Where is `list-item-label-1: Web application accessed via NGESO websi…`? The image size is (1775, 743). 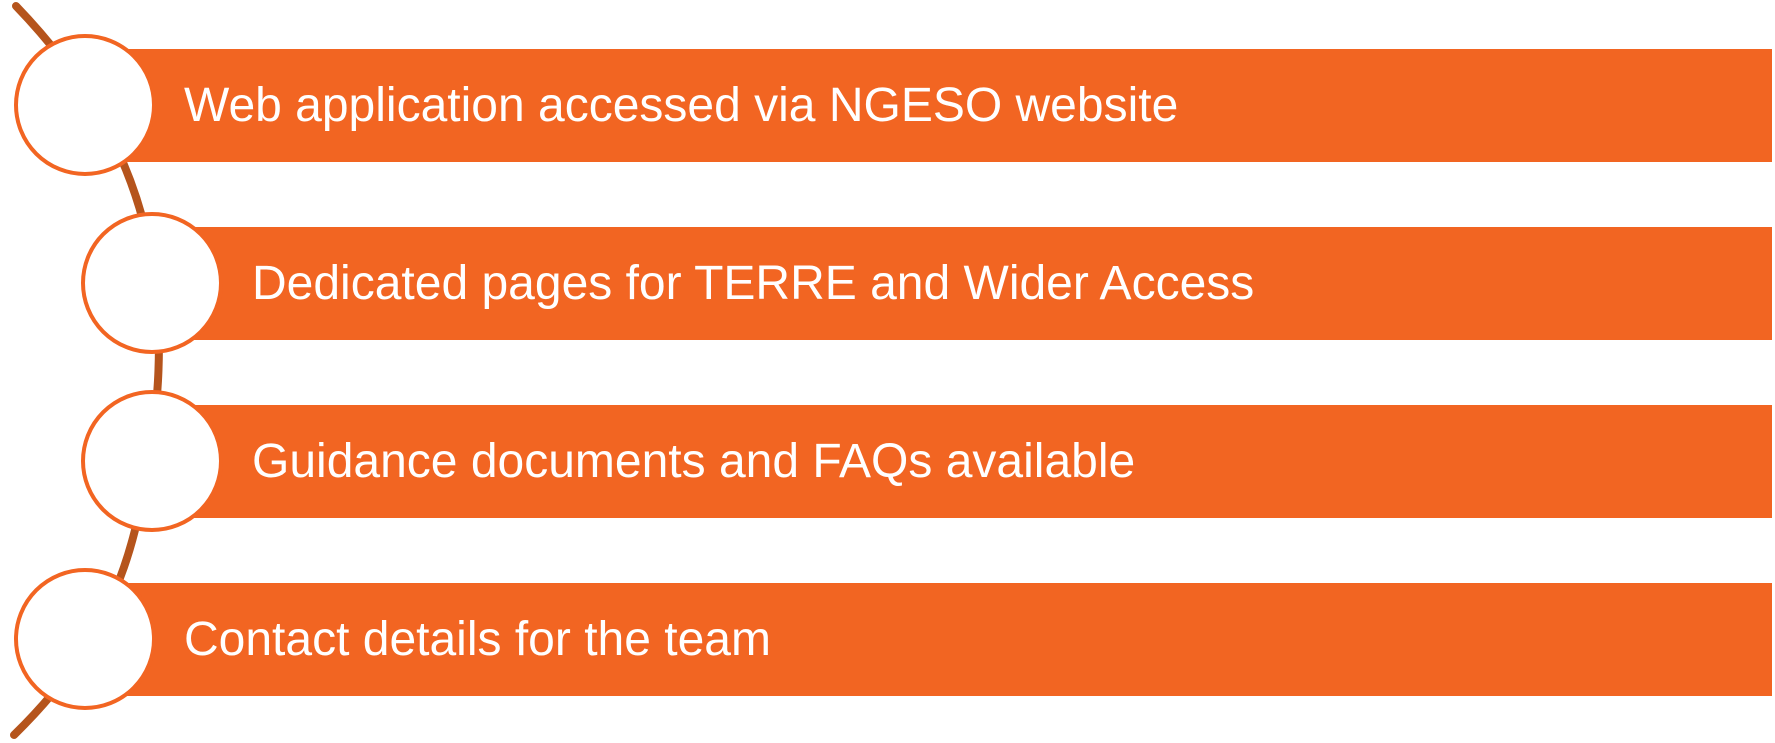
list-item-label-1: Web application accessed via NGESO websi… is located at coordinates (681, 105).